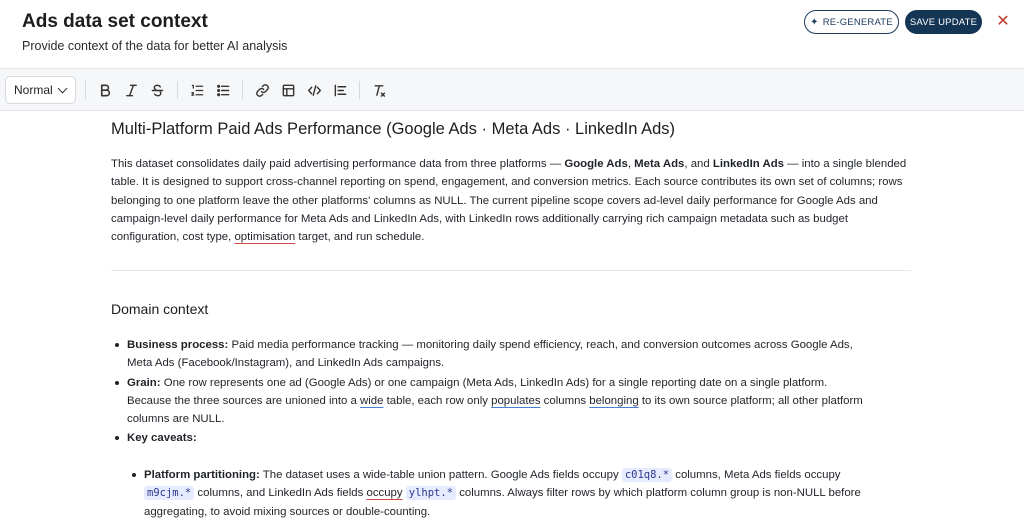 The height and width of the screenshot is (524, 1024). I want to click on spelling-flag: optimisation, so click(265, 237).